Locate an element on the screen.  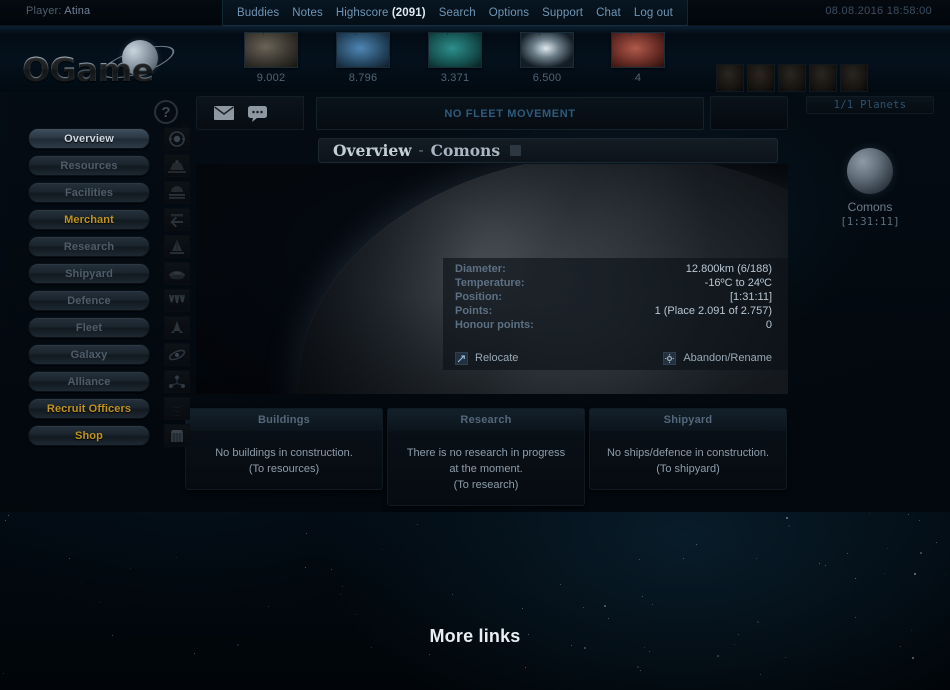
player-label: Player: Atina is located at coordinates (58, 11).